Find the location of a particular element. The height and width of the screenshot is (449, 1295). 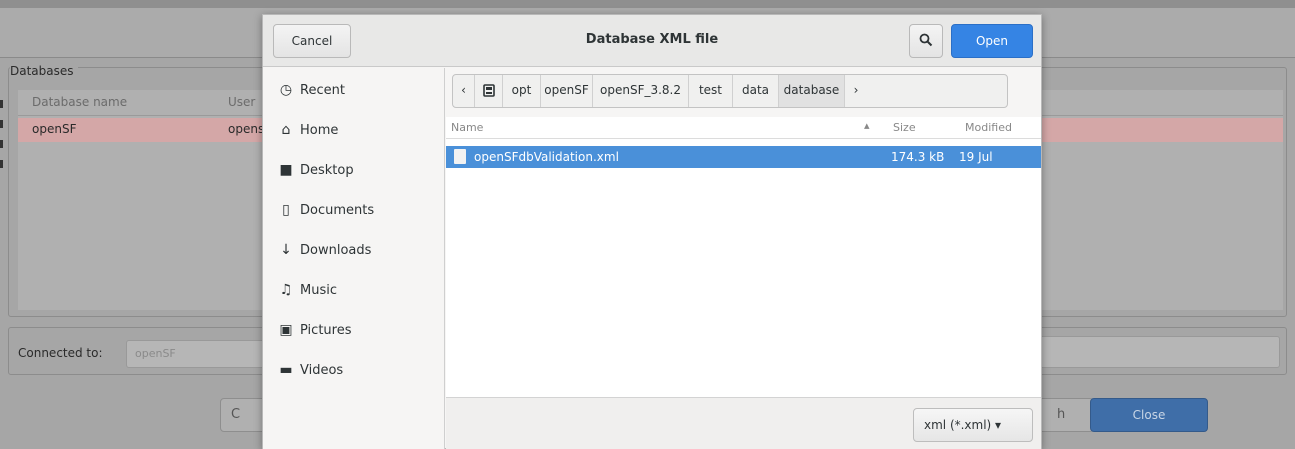

file-name: openSFdbValidation.xml is located at coordinates (546, 157).